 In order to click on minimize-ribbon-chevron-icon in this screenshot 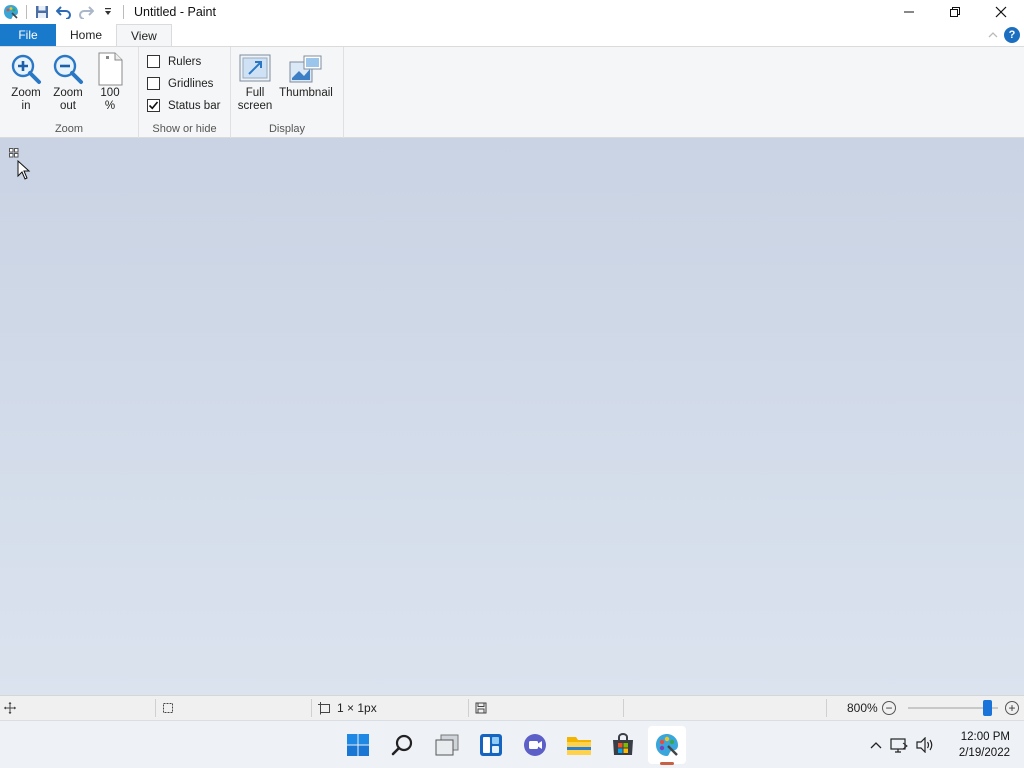, I will do `click(993, 35)`.